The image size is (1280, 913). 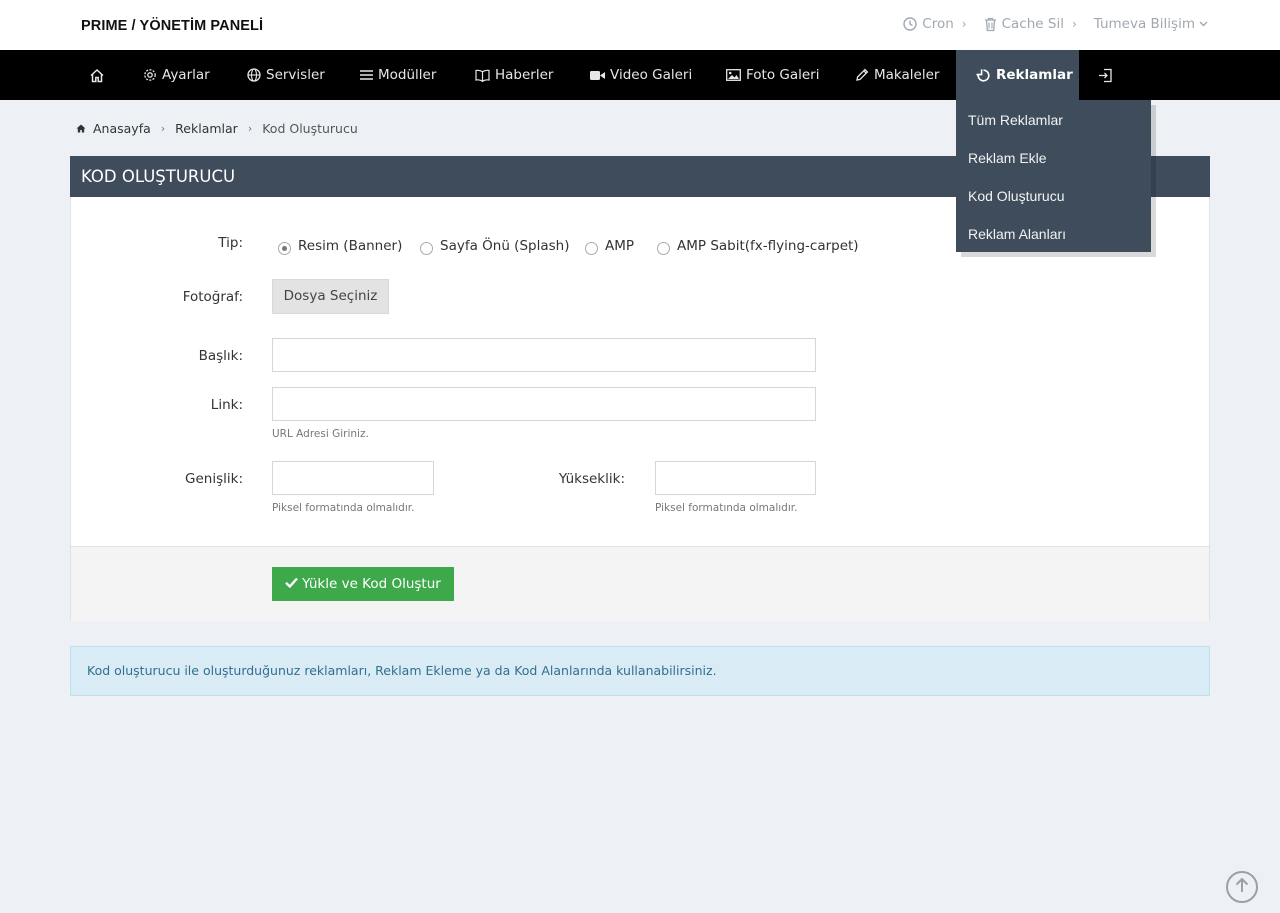 What do you see at coordinates (230, 243) in the screenshot?
I see `type-label: Tip:` at bounding box center [230, 243].